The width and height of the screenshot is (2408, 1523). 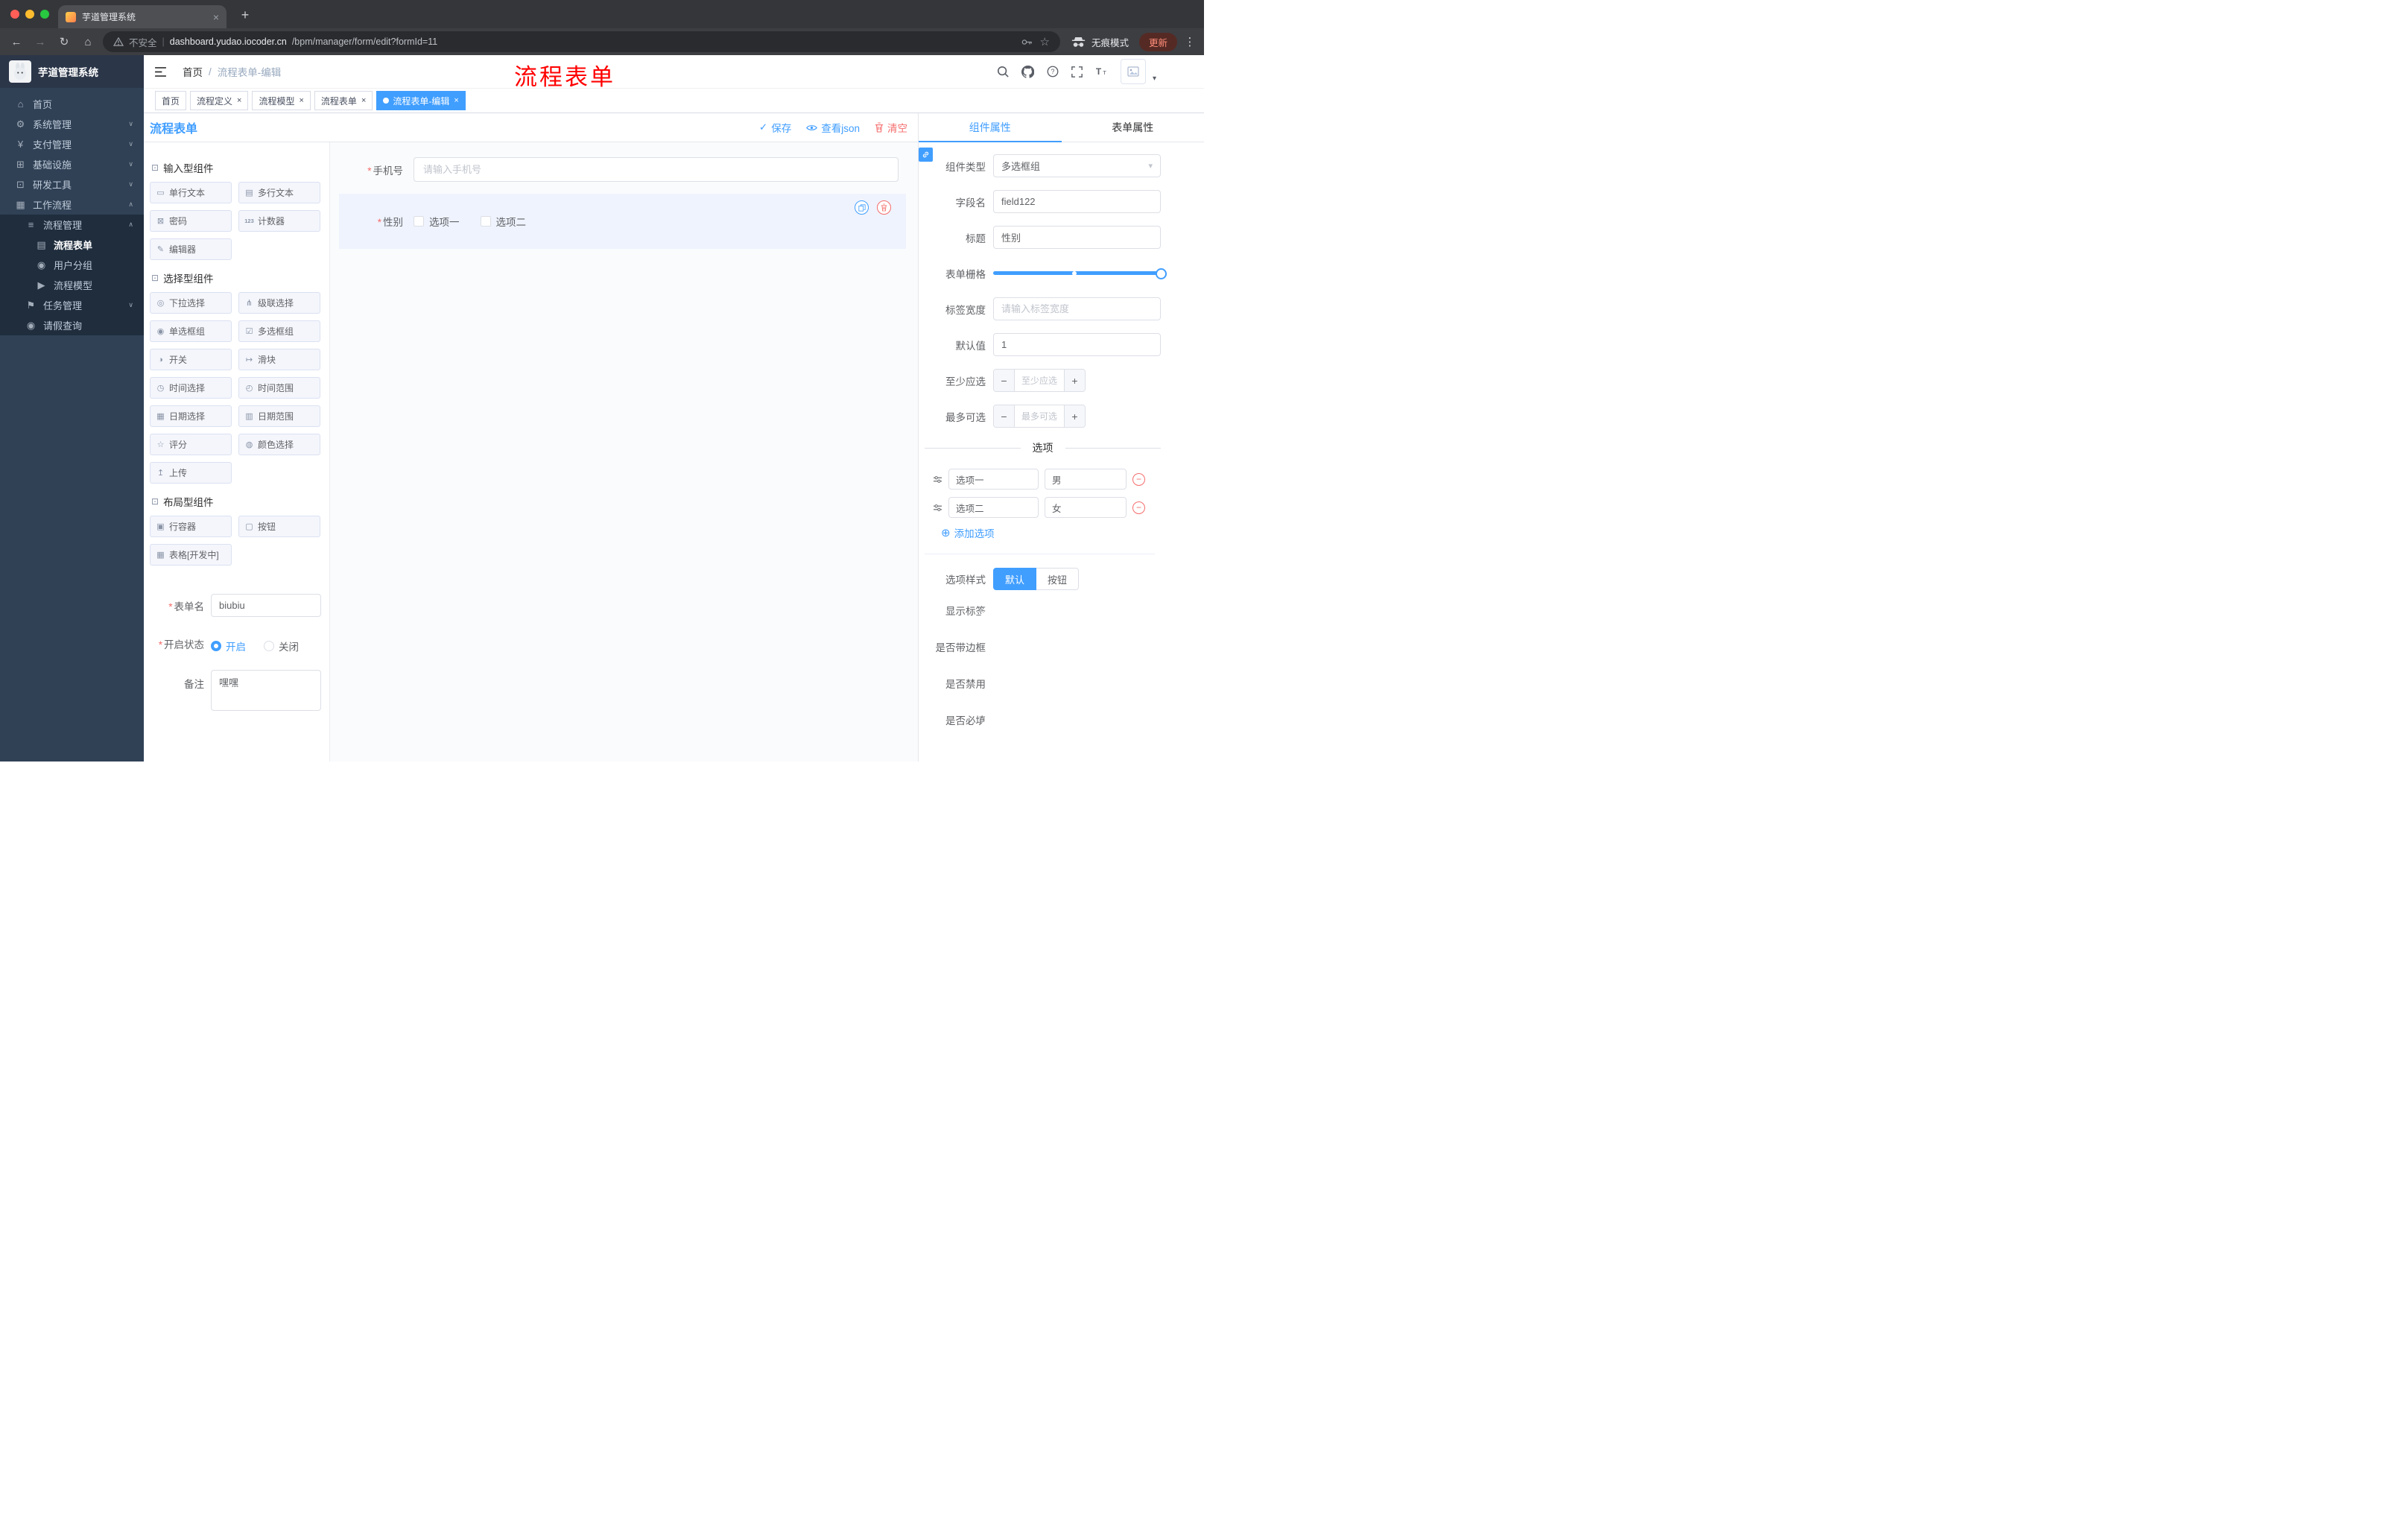 What do you see at coordinates (990, 128) in the screenshot?
I see `tab-component-properties: 组件属性` at bounding box center [990, 128].